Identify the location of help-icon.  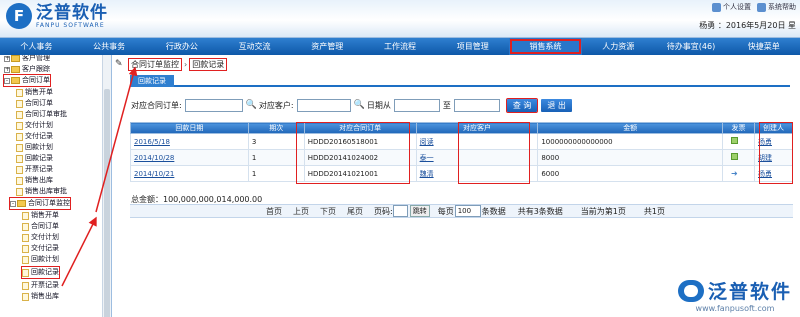
(761, 7).